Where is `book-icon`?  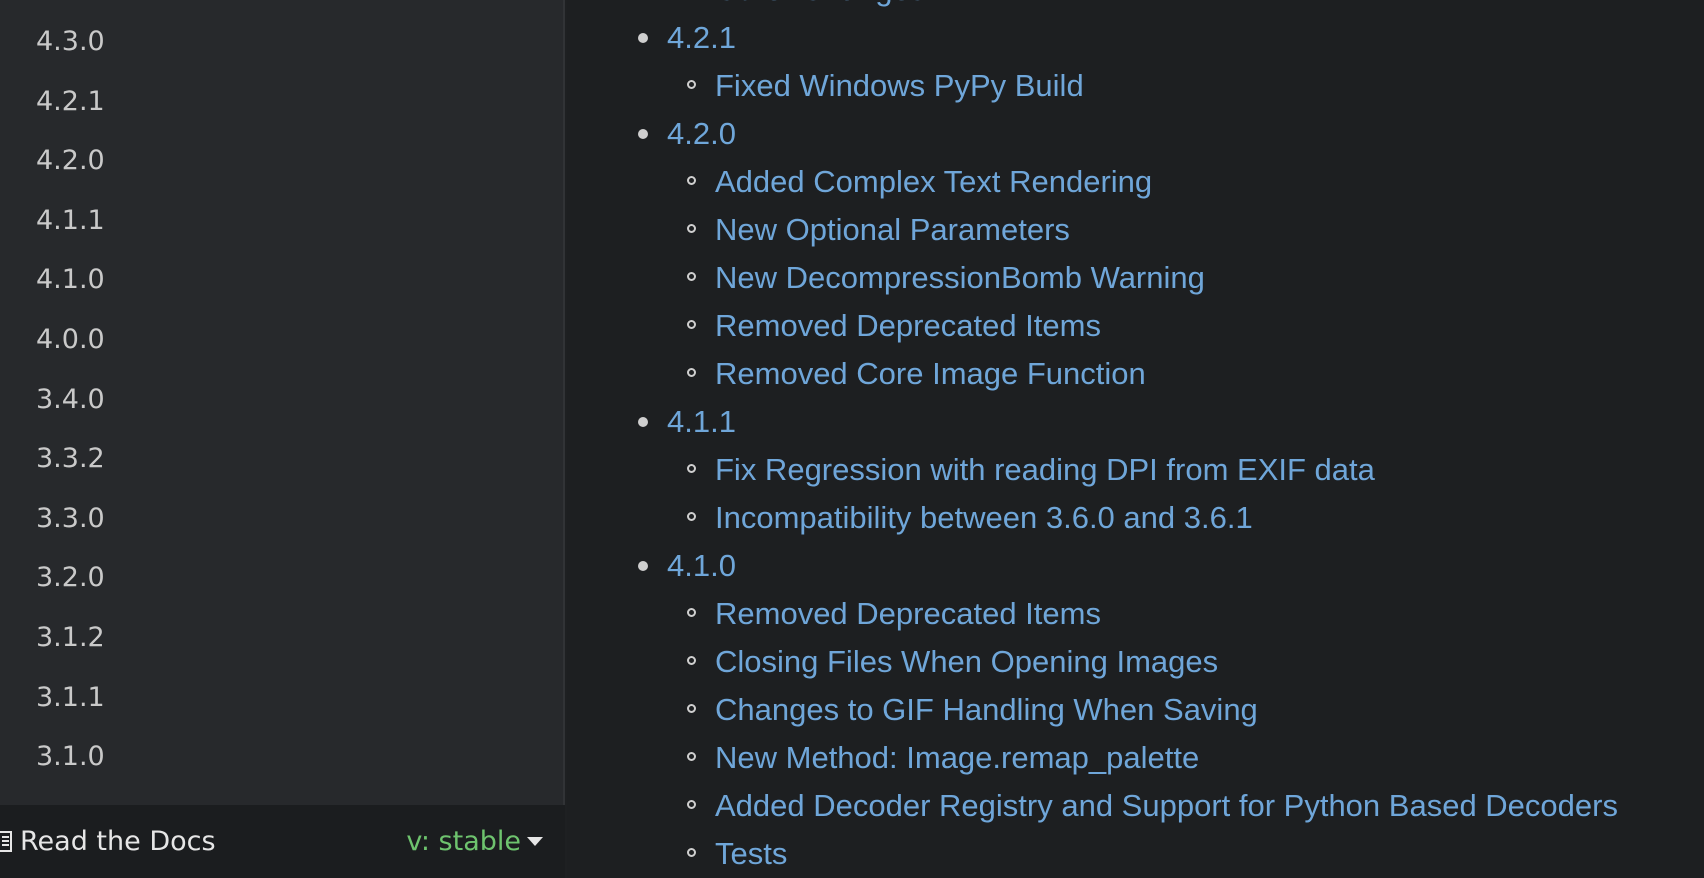
book-icon is located at coordinates (6, 841).